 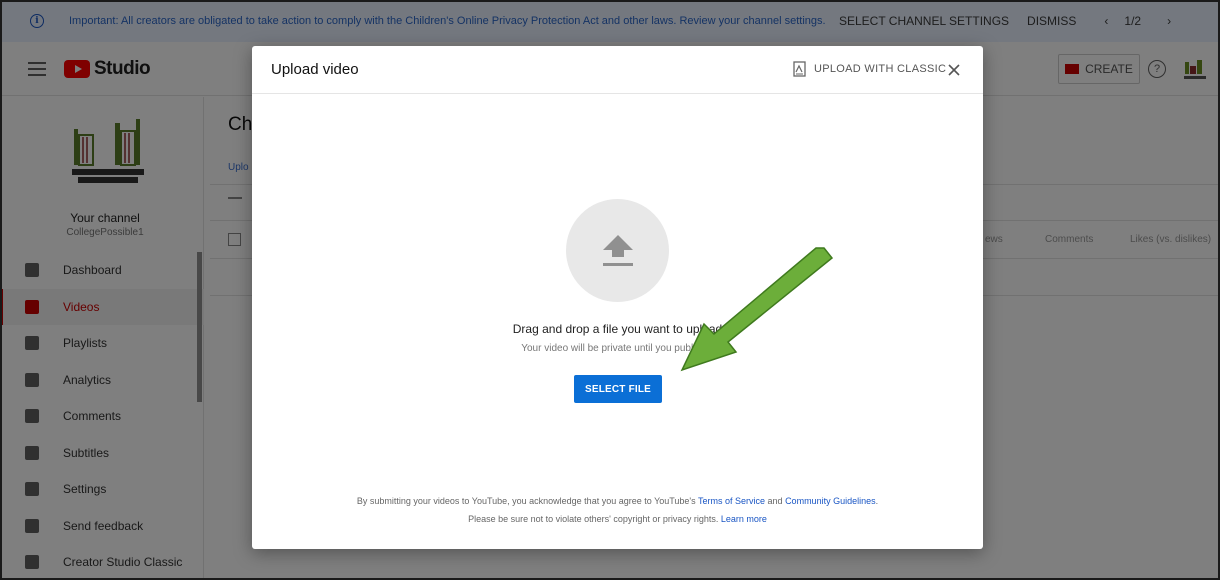 What do you see at coordinates (757, 309) in the screenshot?
I see `annotation-arrow-icon` at bounding box center [757, 309].